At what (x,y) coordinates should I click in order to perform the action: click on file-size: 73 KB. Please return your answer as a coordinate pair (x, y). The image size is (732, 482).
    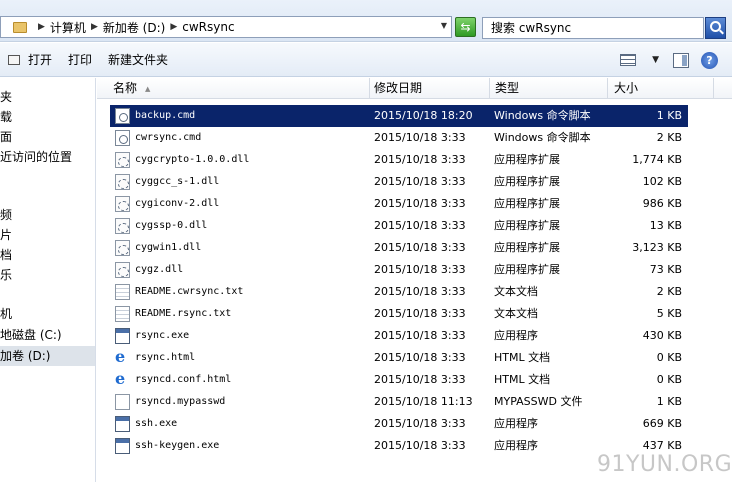
    Looking at the image, I should click on (665, 269).